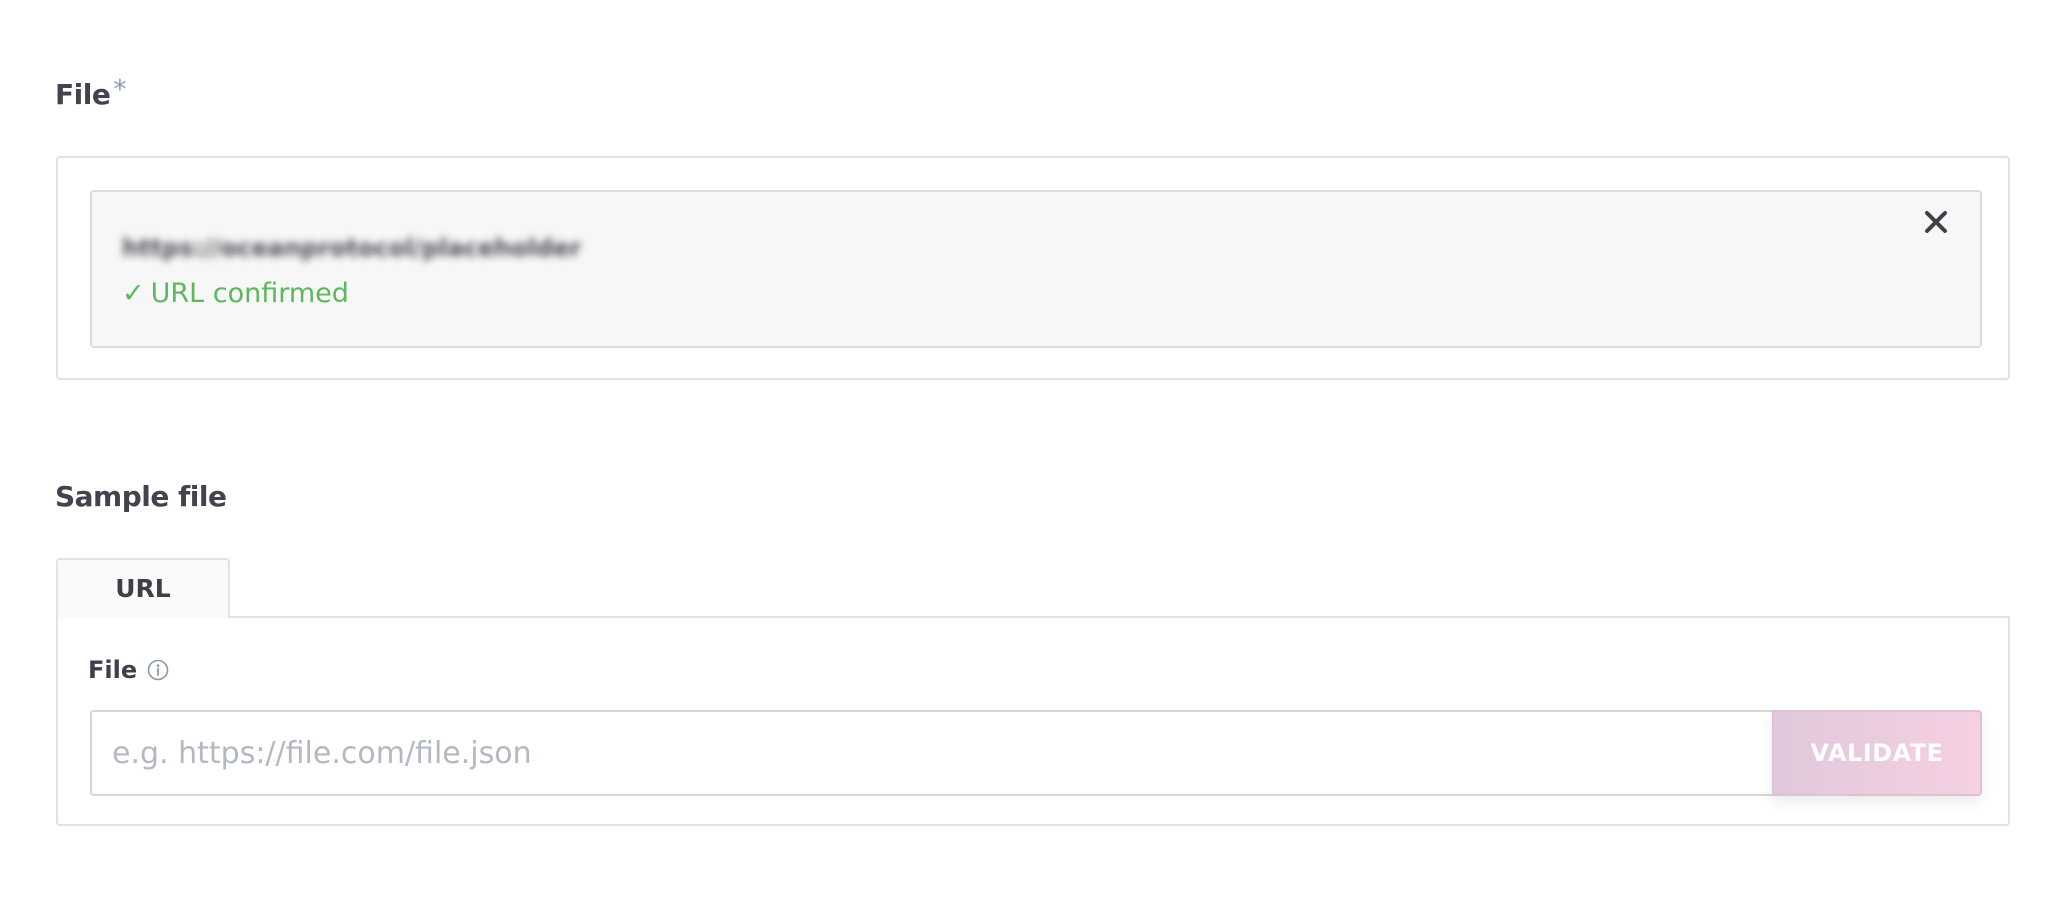 The width and height of the screenshot is (2070, 902). Describe the element at coordinates (249, 293) in the screenshot. I see `url-confirmed-text: URL confirmed` at that location.